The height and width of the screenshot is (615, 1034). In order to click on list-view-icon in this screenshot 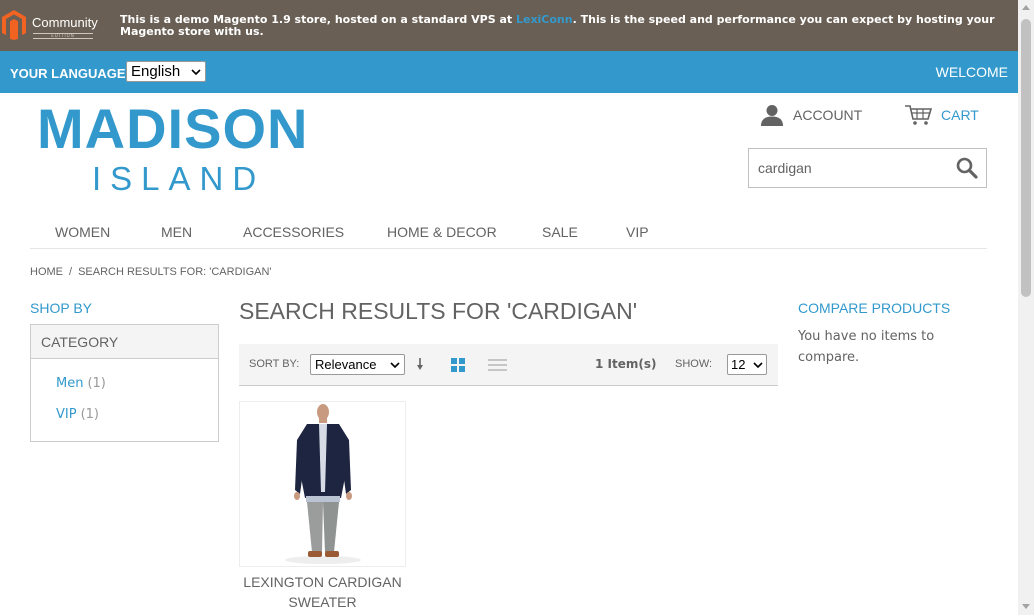, I will do `click(497, 365)`.